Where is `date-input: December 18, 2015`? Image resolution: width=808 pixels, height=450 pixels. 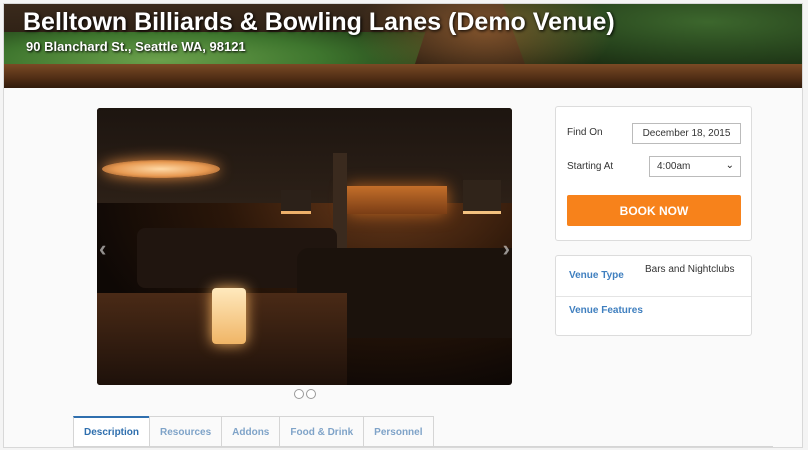 date-input: December 18, 2015 is located at coordinates (686, 133).